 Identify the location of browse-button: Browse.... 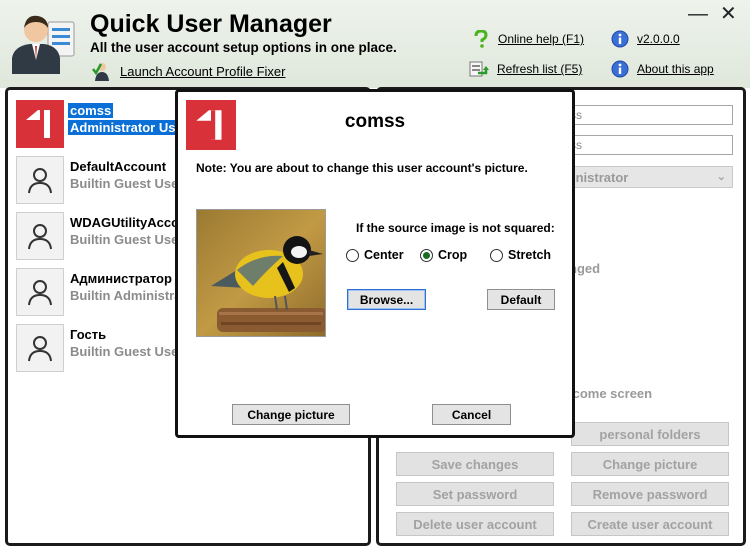
(386, 299).